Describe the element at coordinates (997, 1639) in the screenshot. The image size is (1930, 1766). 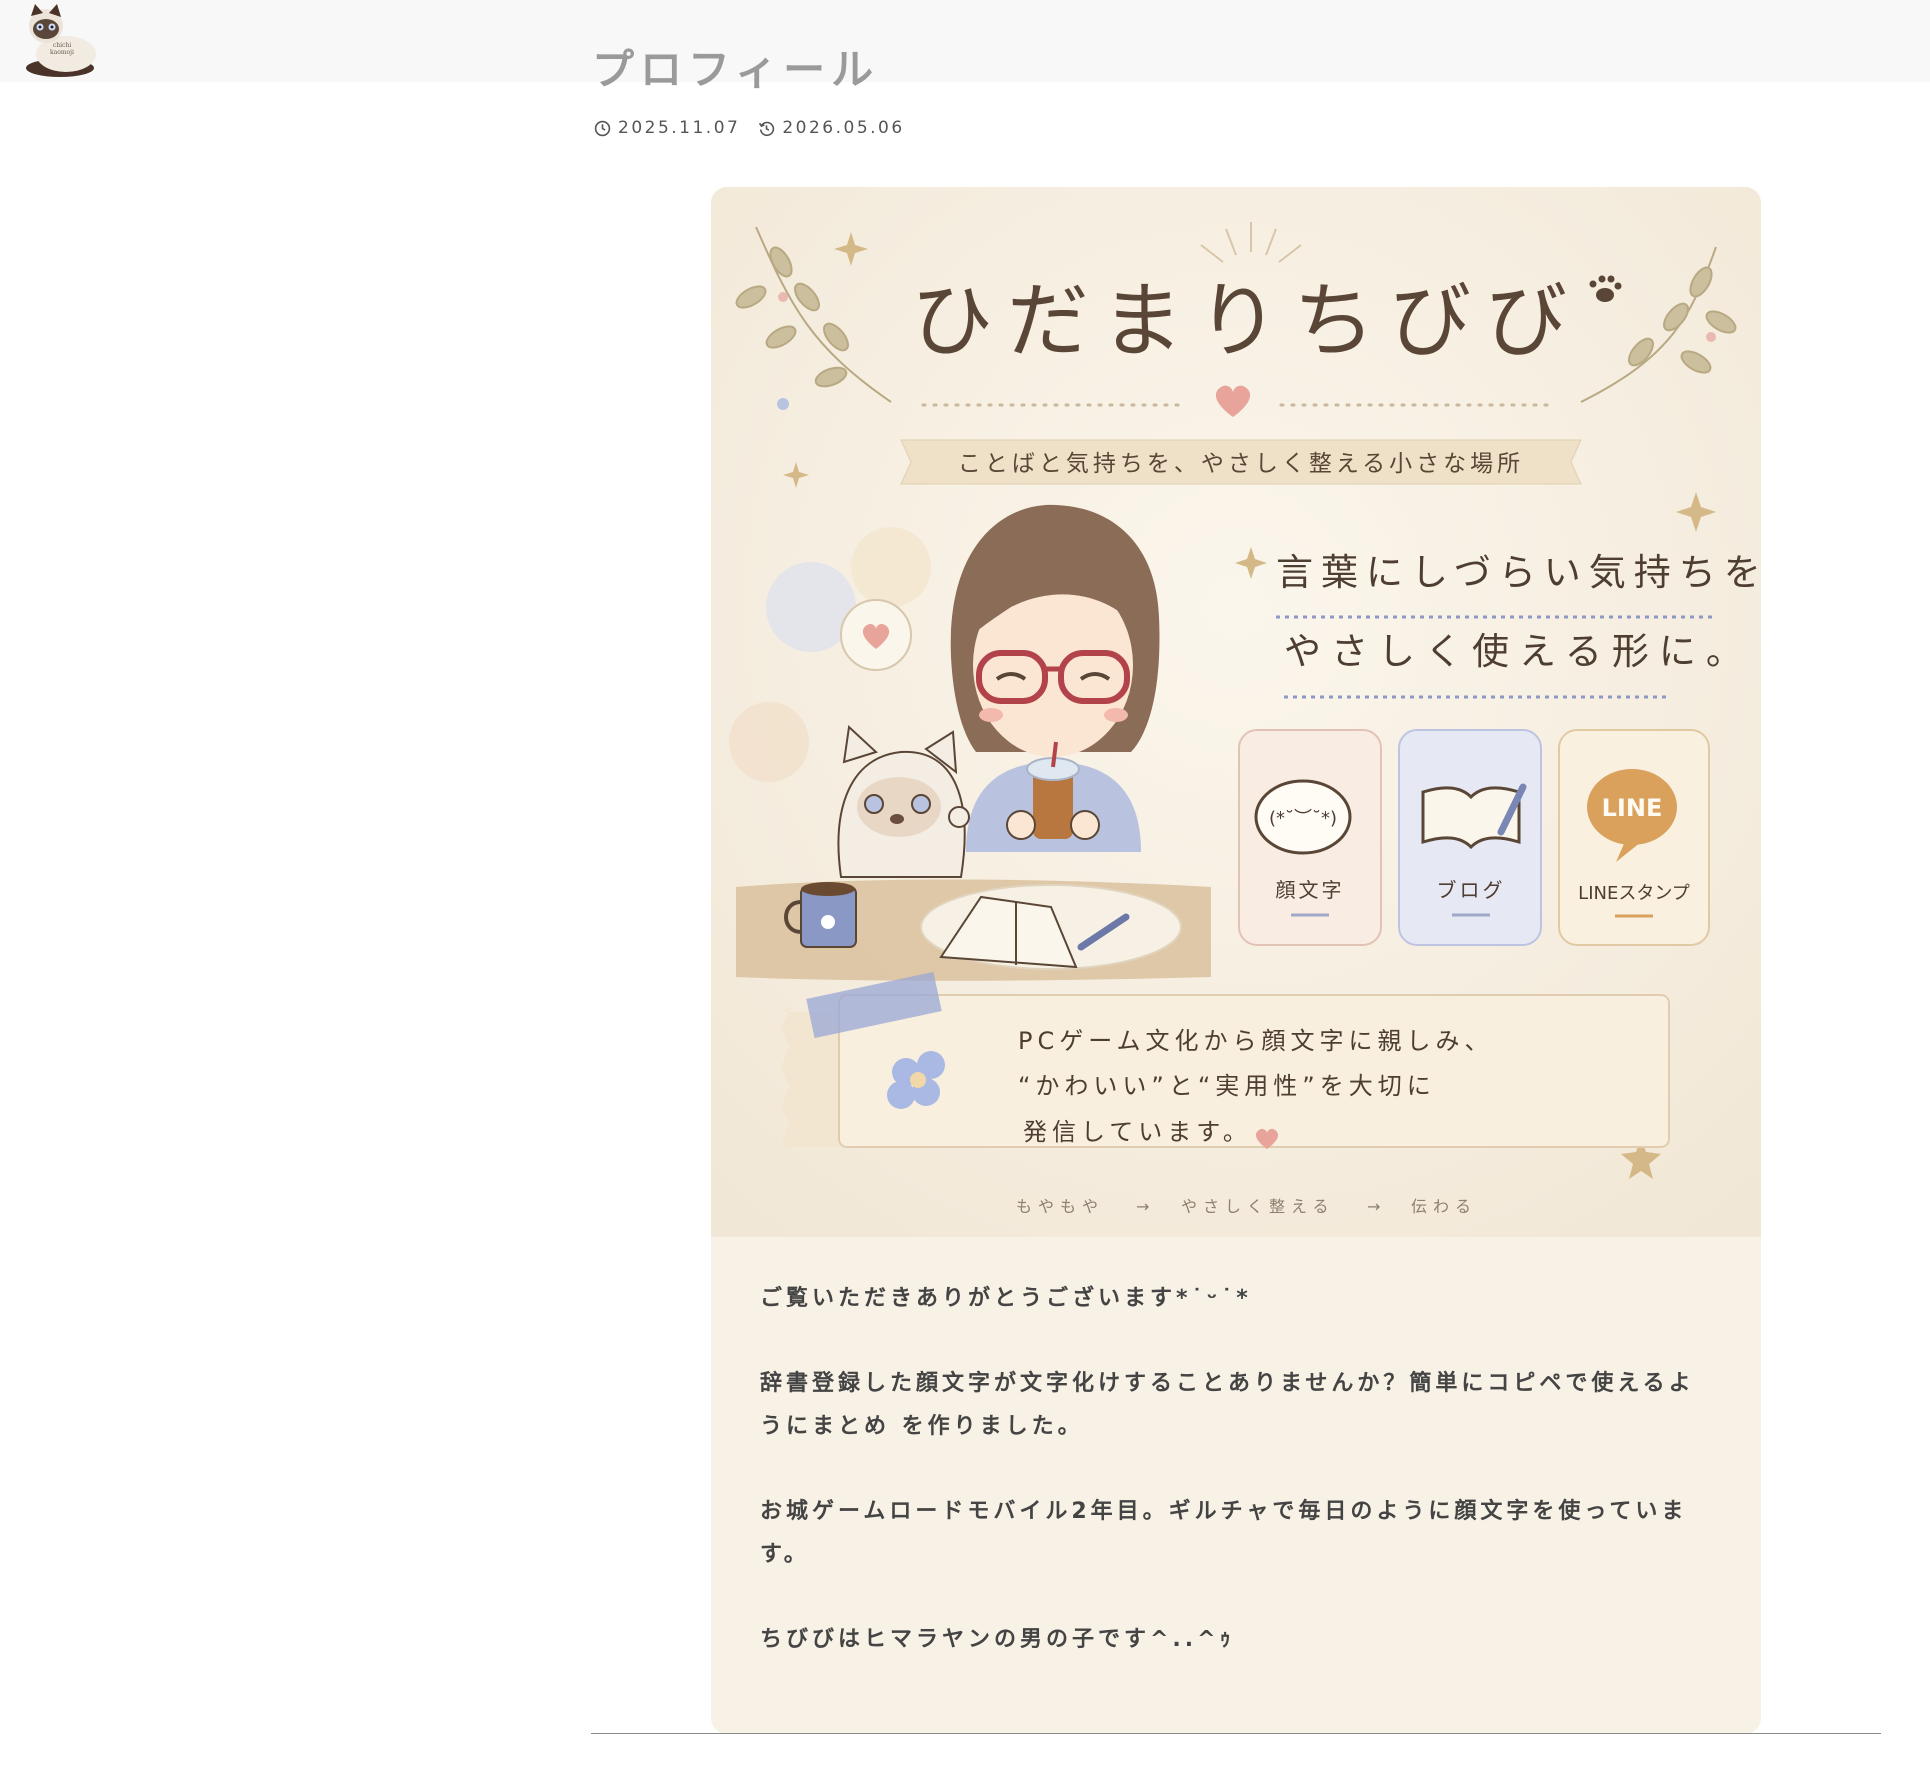
I see `body-paragraph: ちびびはヒマラヤンの男の子です^..^ｩ` at that location.